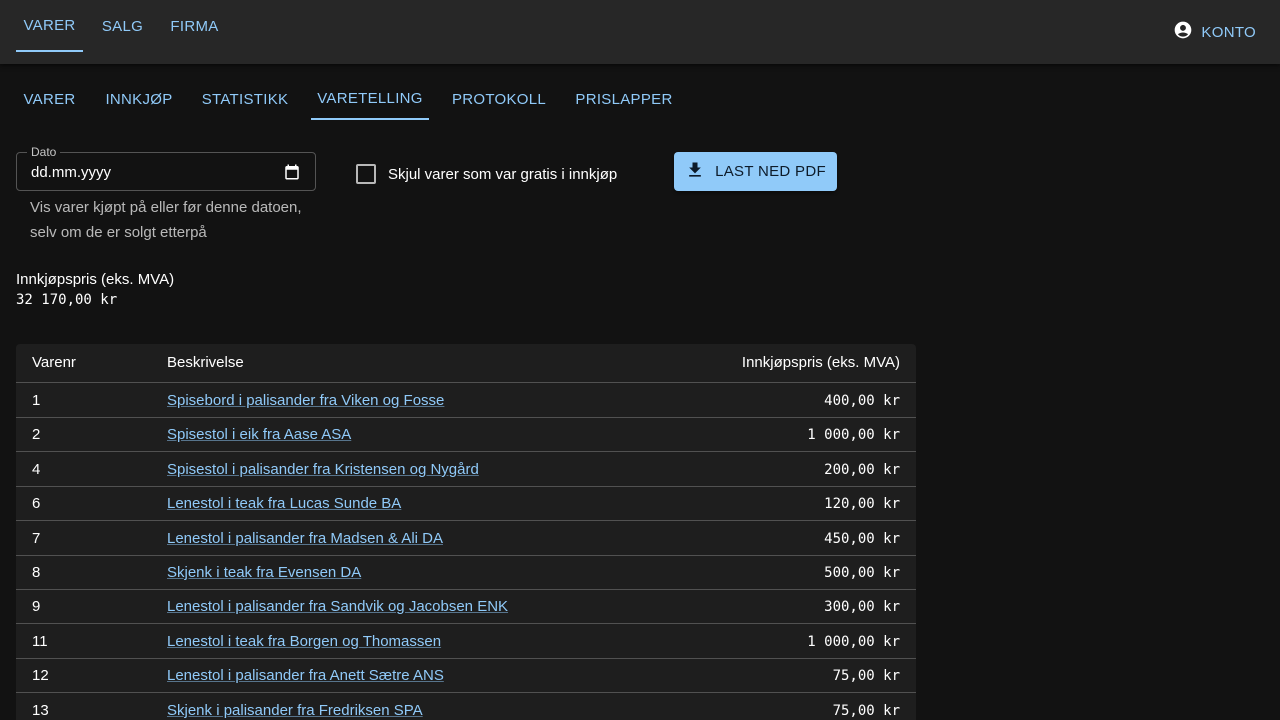 The width and height of the screenshot is (1280, 720). What do you see at coordinates (259, 434) in the screenshot?
I see `cell-description-link: Spisestol i eik fra Aase ASA` at bounding box center [259, 434].